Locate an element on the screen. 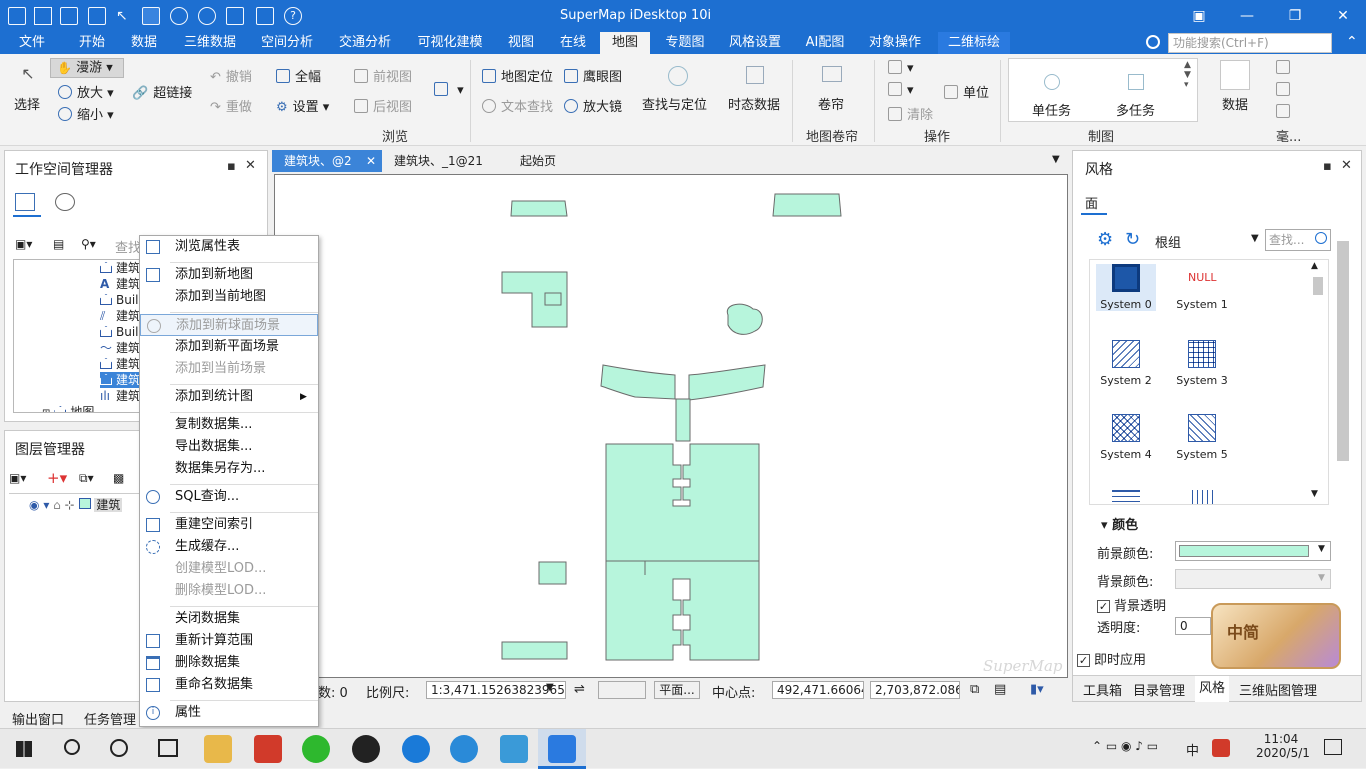 Image resolution: width=1366 pixels, height=769 pixels. transparency-input: 0 is located at coordinates (1193, 626).